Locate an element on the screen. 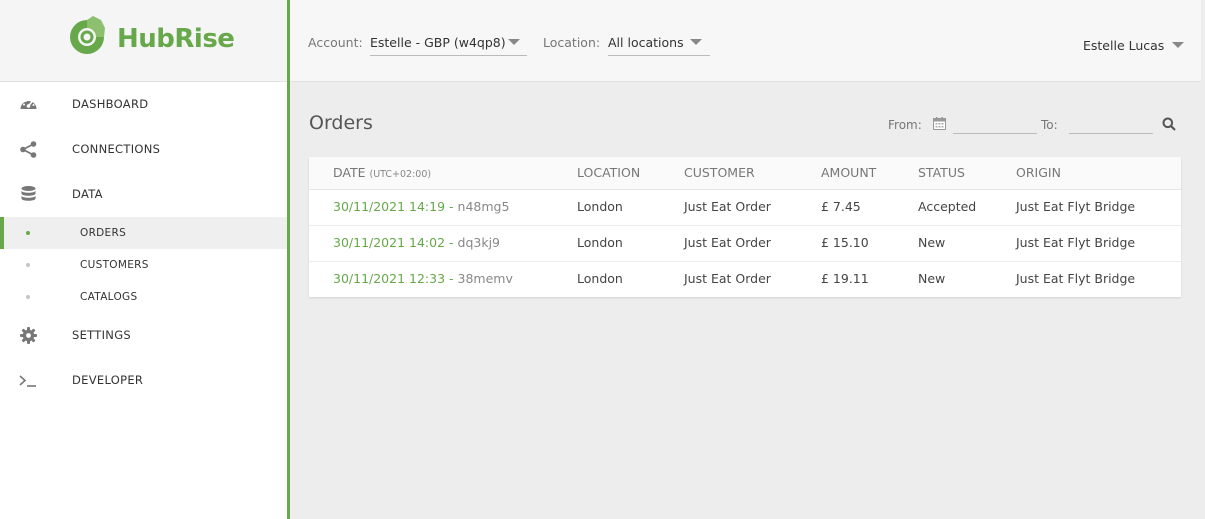 This screenshot has height=519, width=1205. location-select: All locations is located at coordinates (659, 44).